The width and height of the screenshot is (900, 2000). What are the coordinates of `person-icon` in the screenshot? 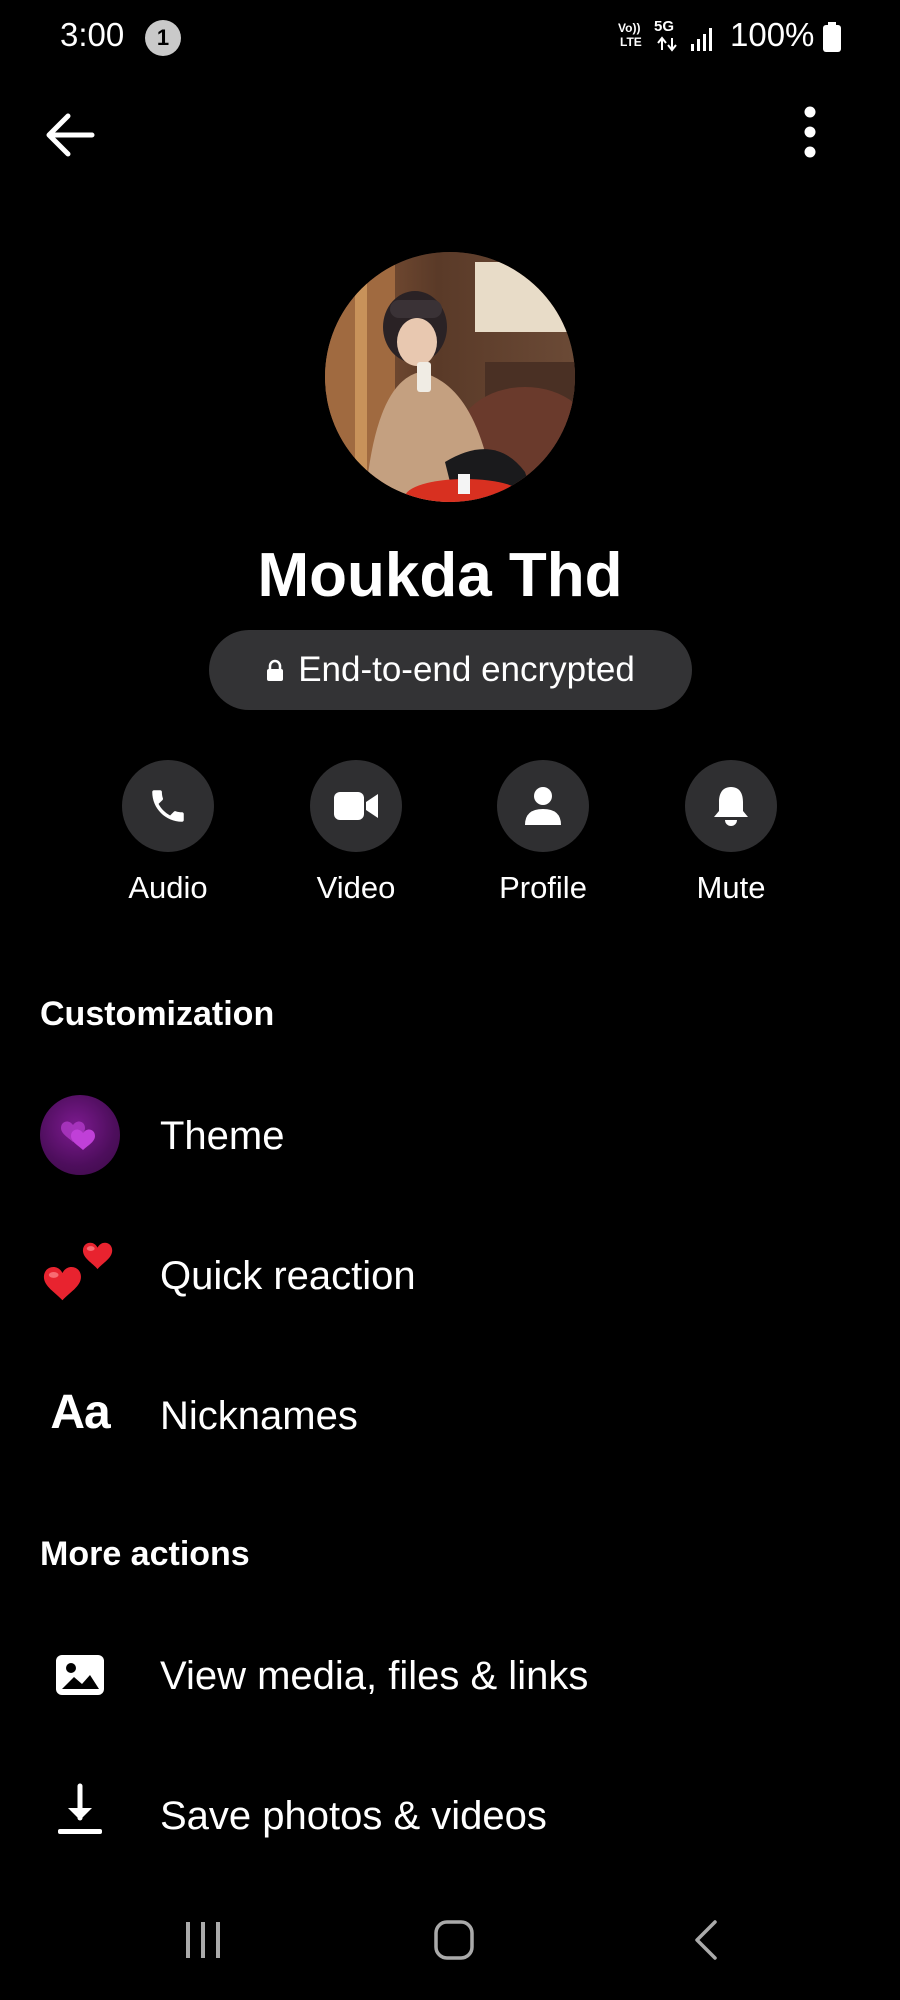 It's located at (543, 806).